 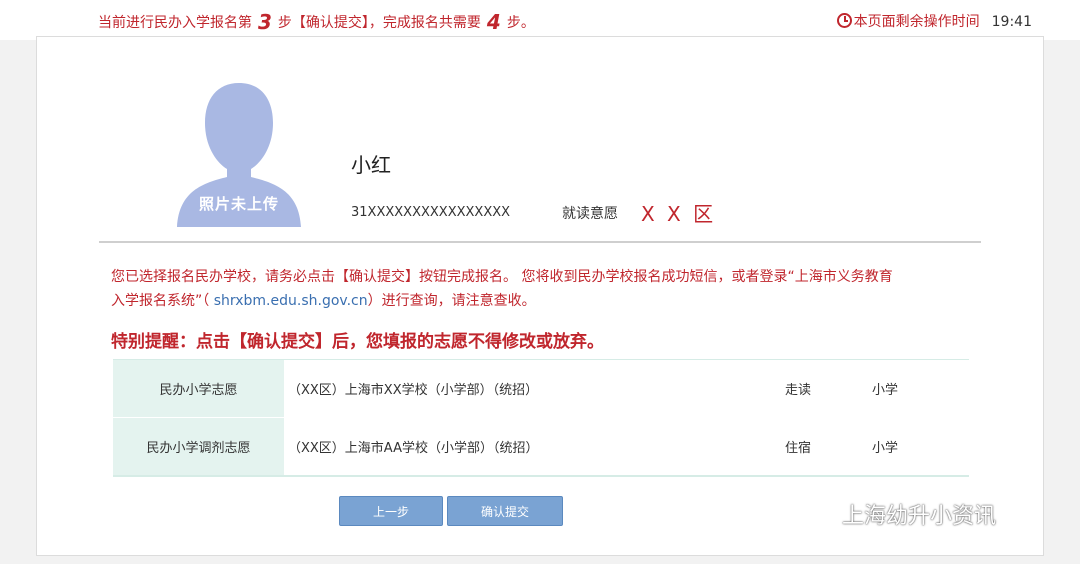 What do you see at coordinates (844, 20) in the screenshot?
I see `clock-icon` at bounding box center [844, 20].